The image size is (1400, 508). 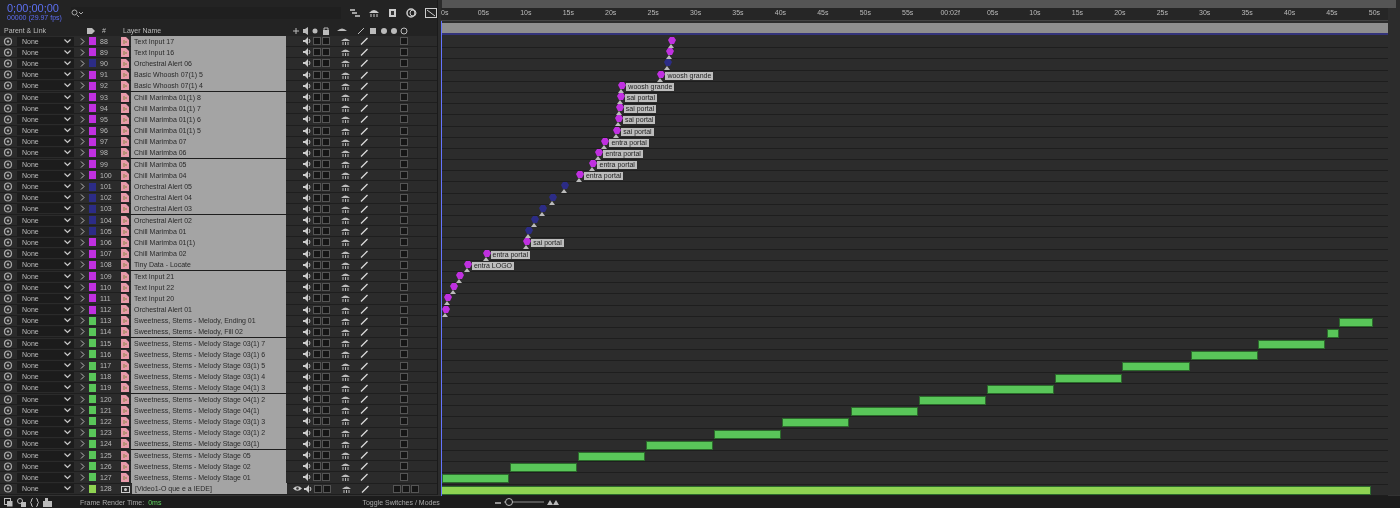 I want to click on braces-icon, so click(x=34, y=502).